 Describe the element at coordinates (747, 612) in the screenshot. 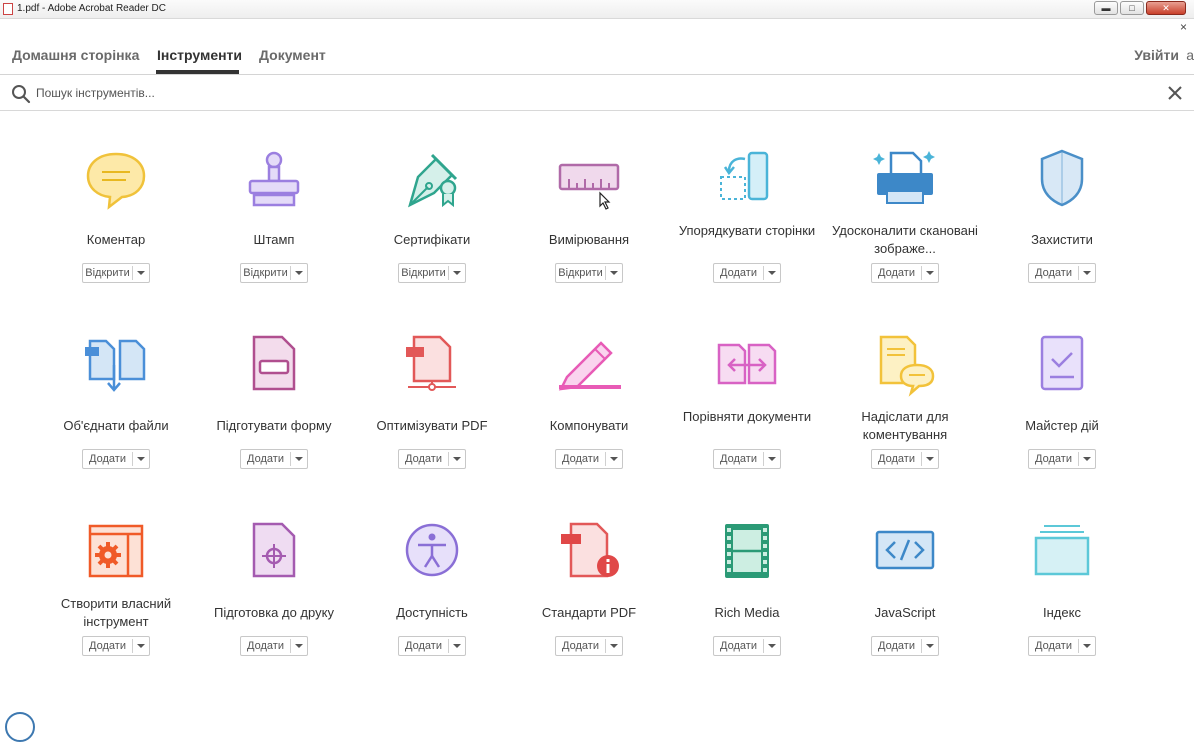

I see `tool-label: Rich Media` at that location.